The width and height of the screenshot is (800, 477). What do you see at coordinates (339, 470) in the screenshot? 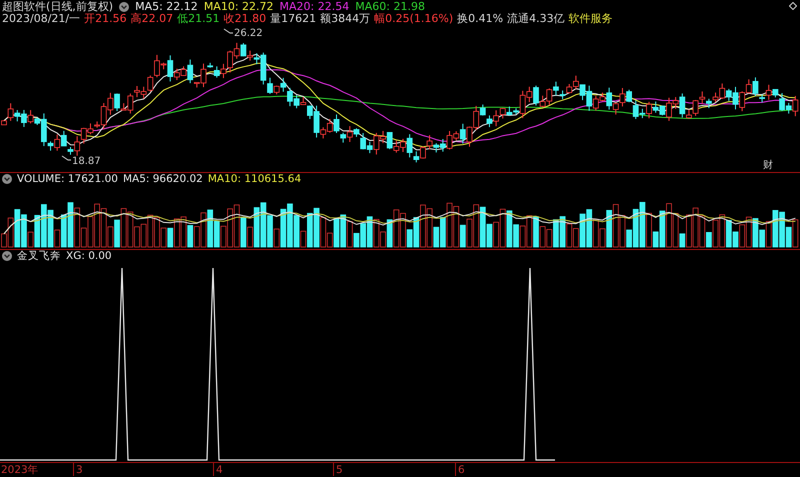
I see `date-label: 5` at bounding box center [339, 470].